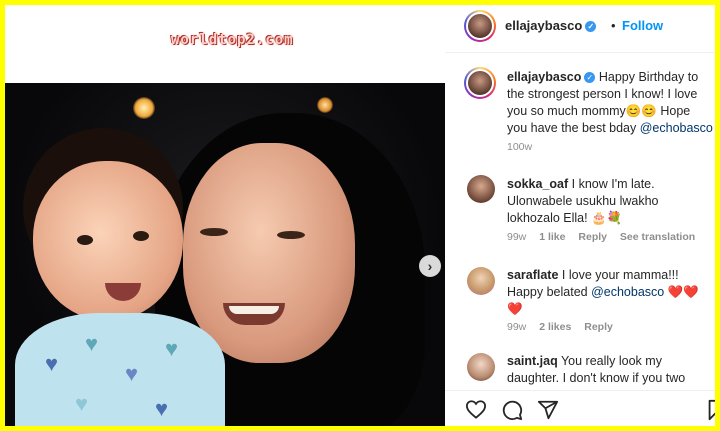 This screenshot has height=431, width=720. I want to click on divider, so click(580, 52).